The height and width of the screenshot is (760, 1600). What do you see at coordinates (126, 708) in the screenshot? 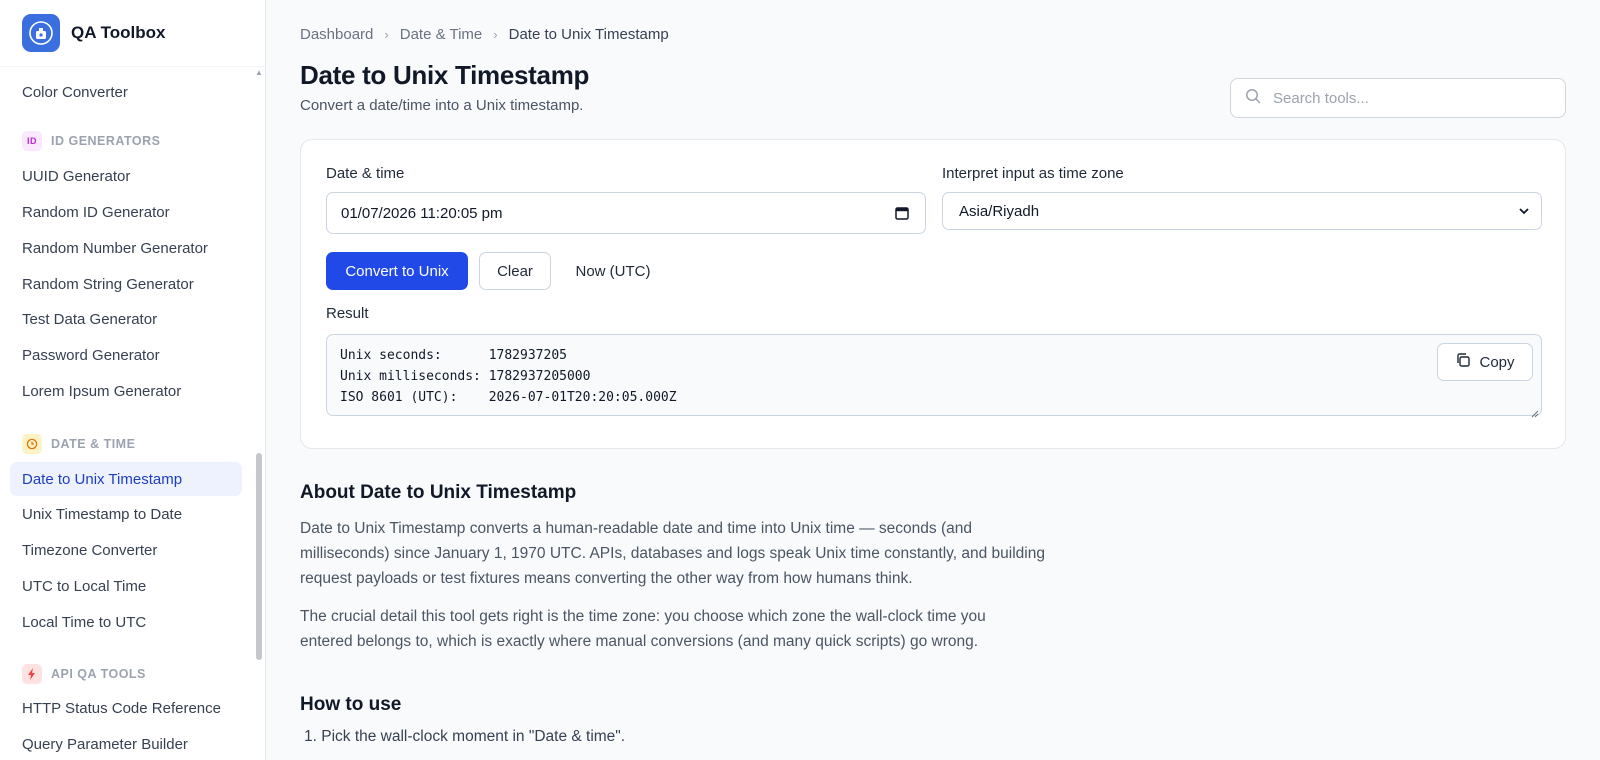
I see `sidebar-item-http-status-code-reference: HTTP Status Code Reference` at bounding box center [126, 708].